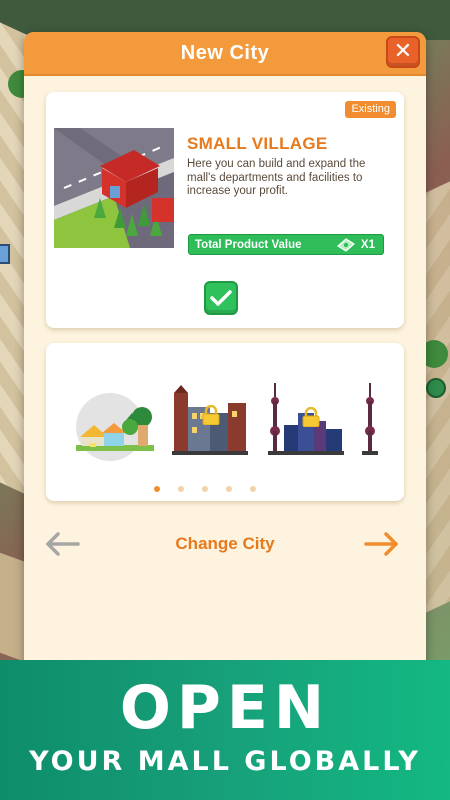 Image resolution: width=450 pixels, height=800 pixels. I want to click on background-screen, so click(5, 254).